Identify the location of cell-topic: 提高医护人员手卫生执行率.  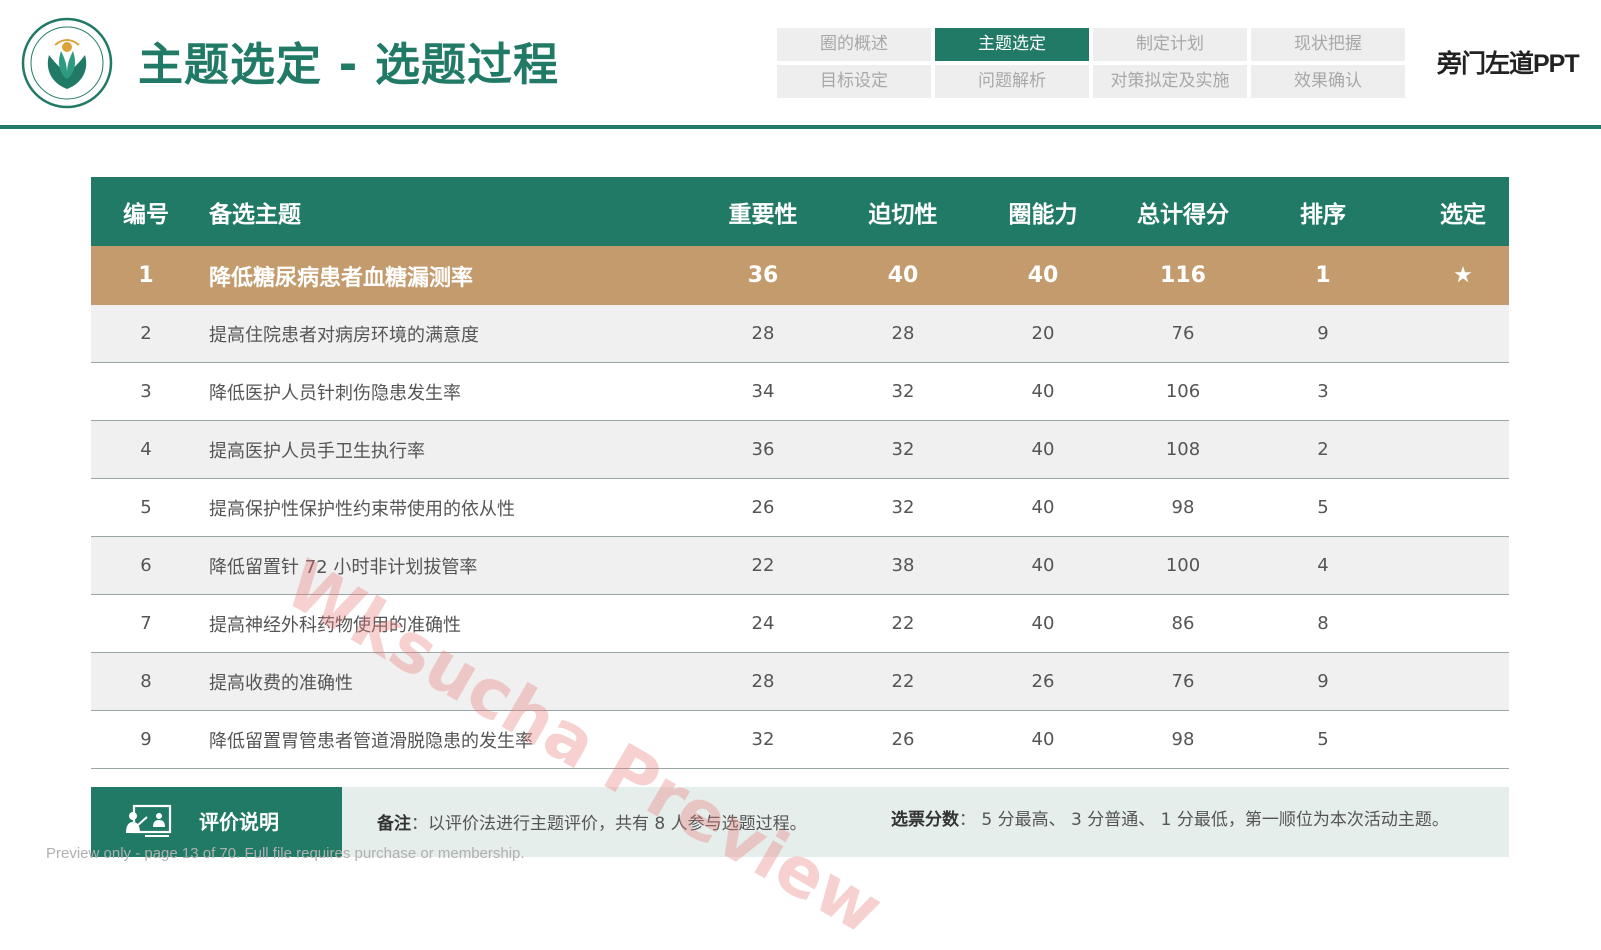
(317, 451).